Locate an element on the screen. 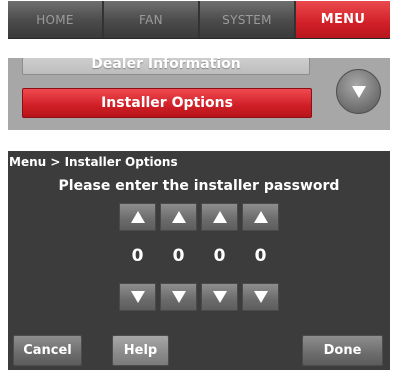 The image size is (398, 372). digit-3-value: 0 is located at coordinates (219, 256).